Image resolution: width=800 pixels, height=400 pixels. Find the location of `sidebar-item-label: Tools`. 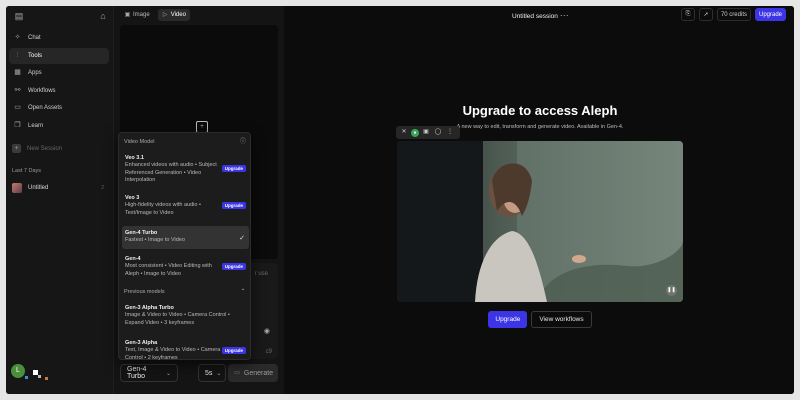

sidebar-item-label: Tools is located at coordinates (35, 55).